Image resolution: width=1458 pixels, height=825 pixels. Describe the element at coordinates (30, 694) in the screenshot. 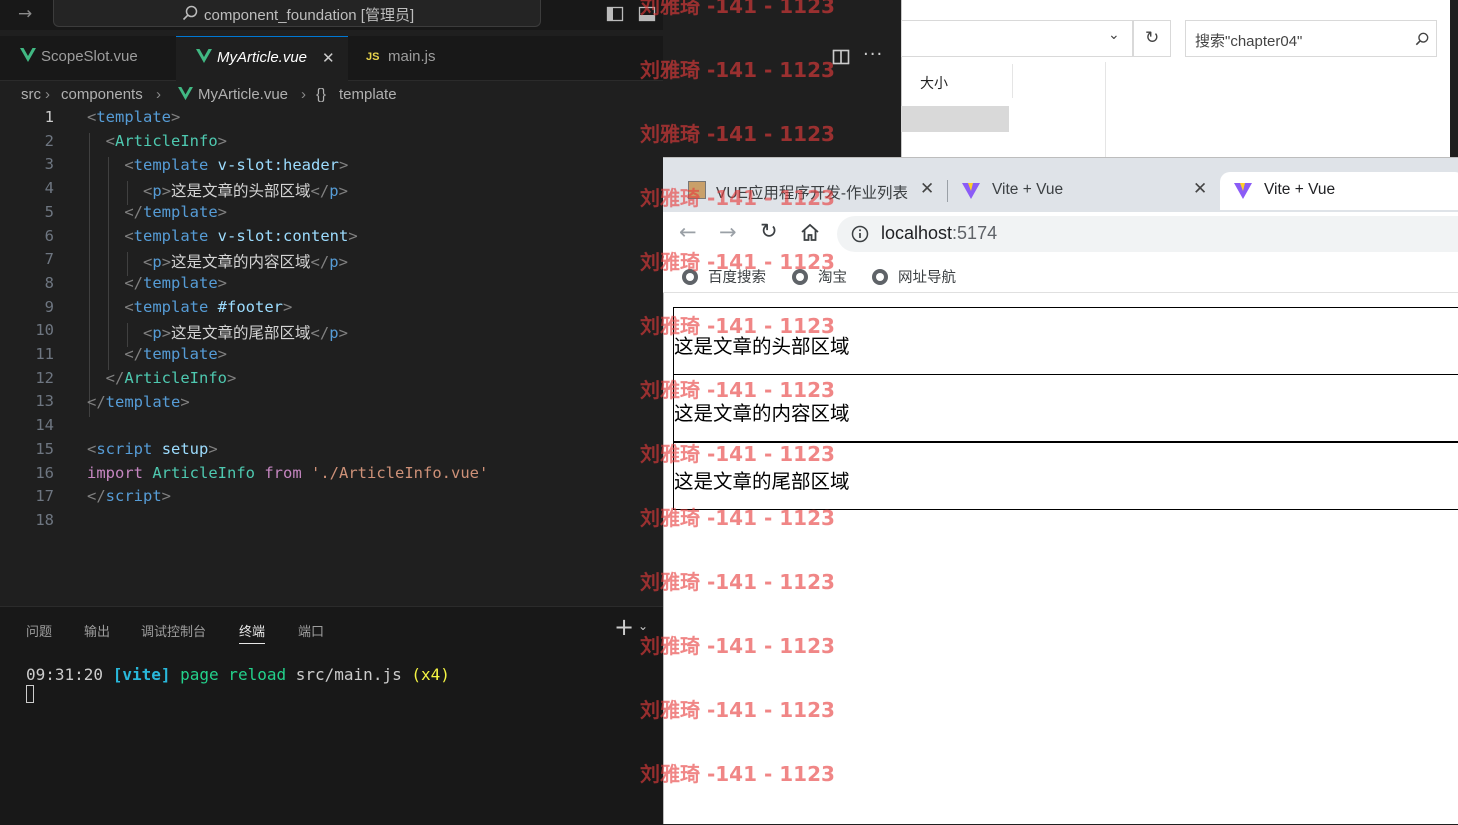

I see `terminal-cursor` at that location.